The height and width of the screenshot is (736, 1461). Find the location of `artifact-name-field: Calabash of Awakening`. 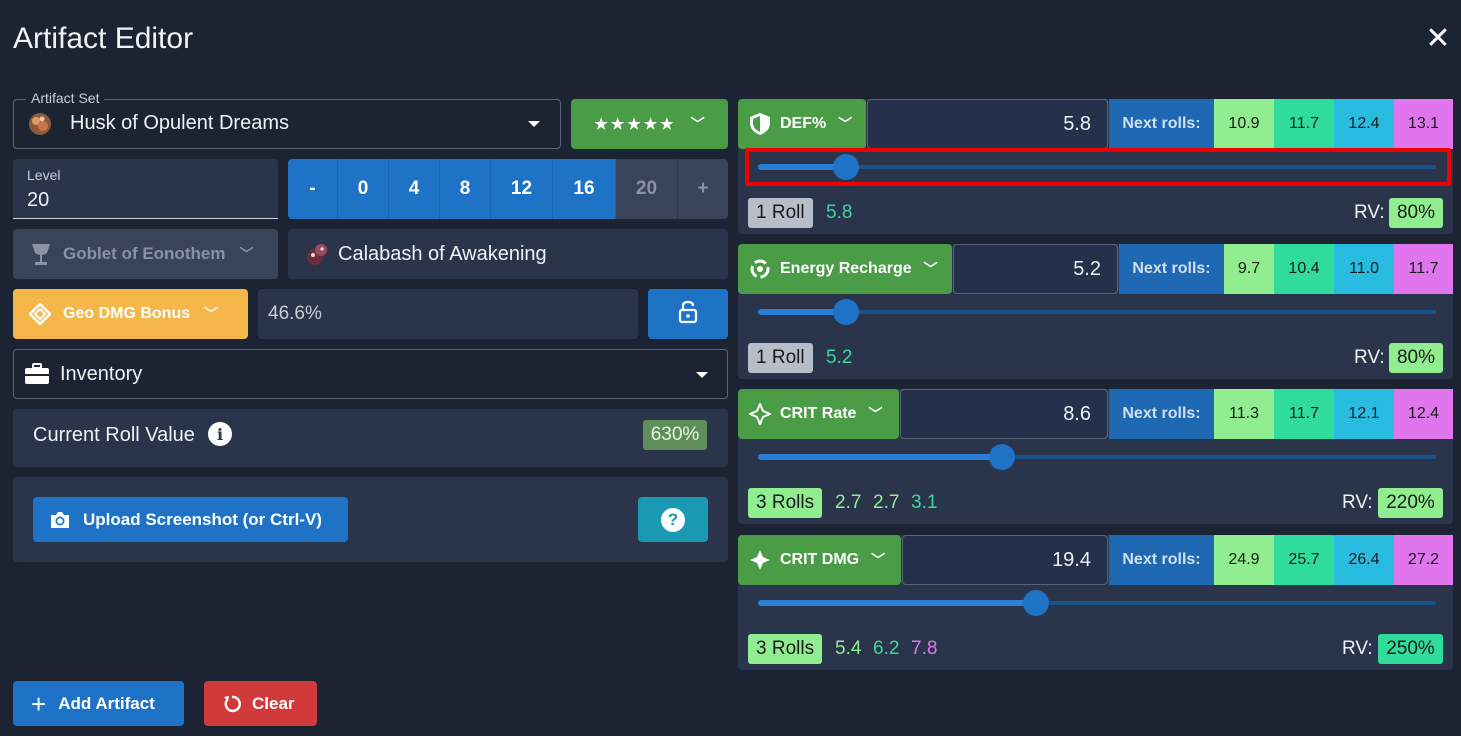

artifact-name-field: Calabash of Awakening is located at coordinates (508, 254).